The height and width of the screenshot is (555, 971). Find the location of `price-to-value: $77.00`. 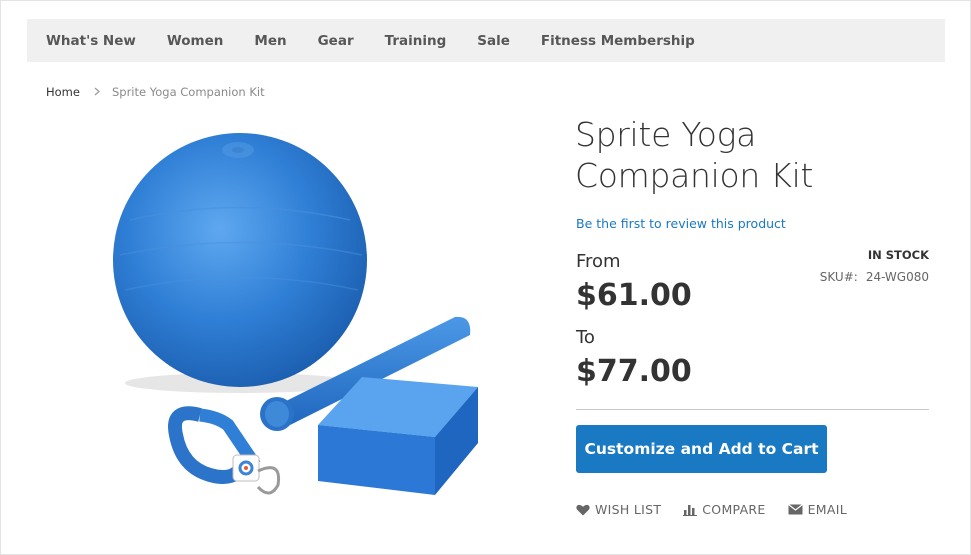

price-to-value: $77.00 is located at coordinates (634, 371).